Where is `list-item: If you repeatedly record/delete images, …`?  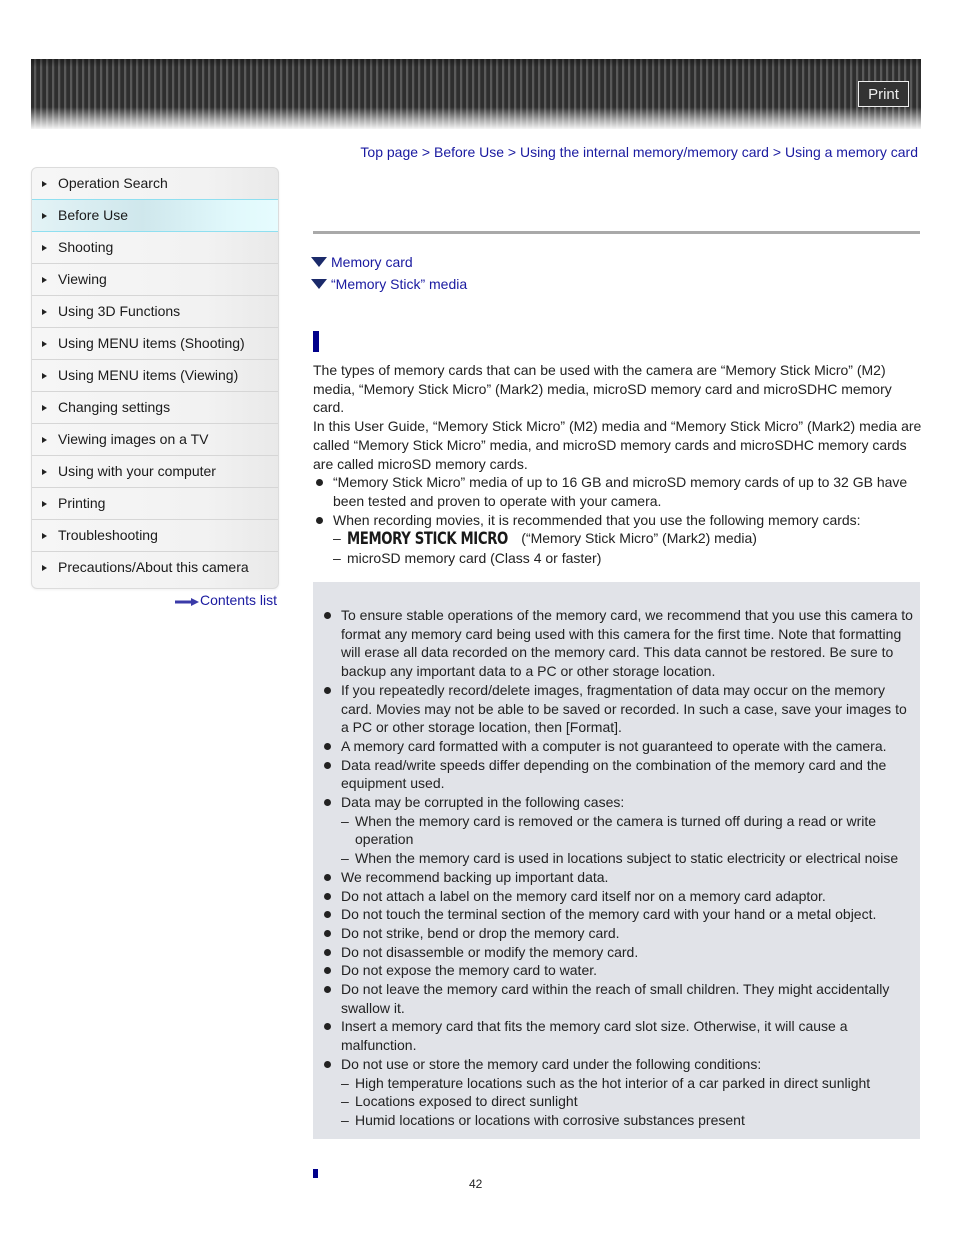
list-item: If you repeatedly record/delete images, … is located at coordinates (618, 709).